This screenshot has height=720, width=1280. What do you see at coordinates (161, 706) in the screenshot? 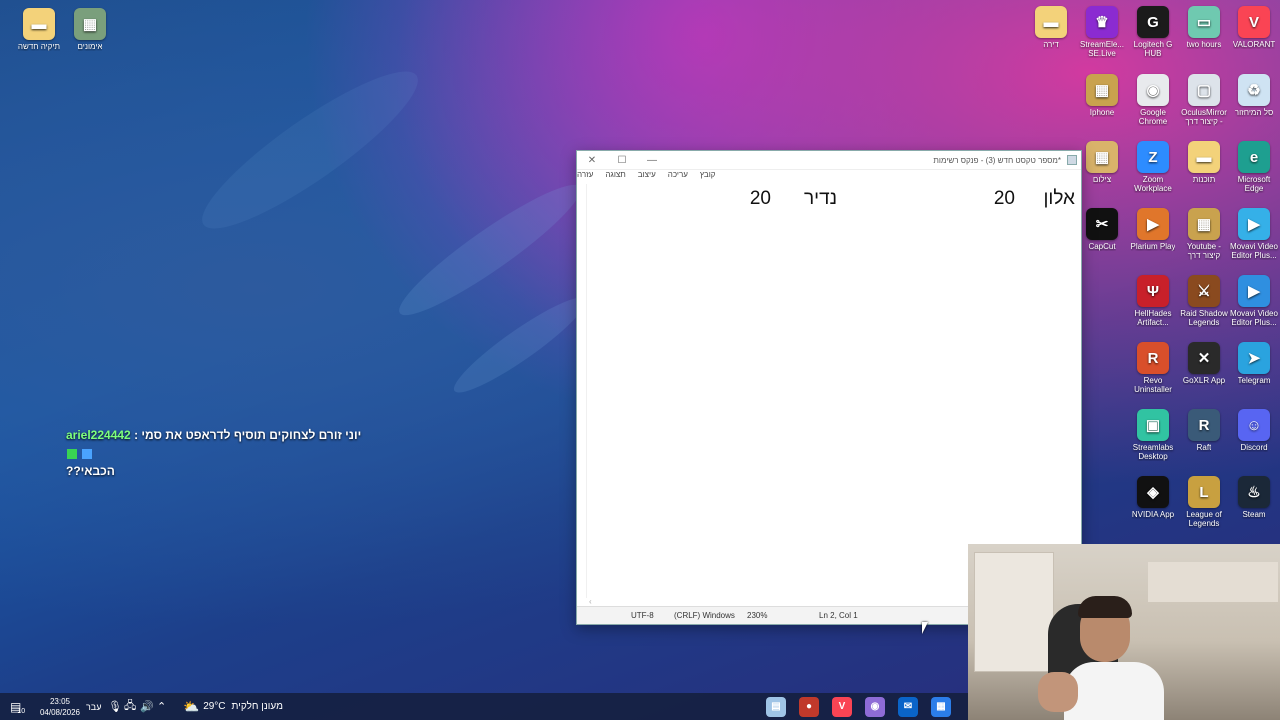
I see `chevron-up-icon: ⌃` at bounding box center [161, 706].